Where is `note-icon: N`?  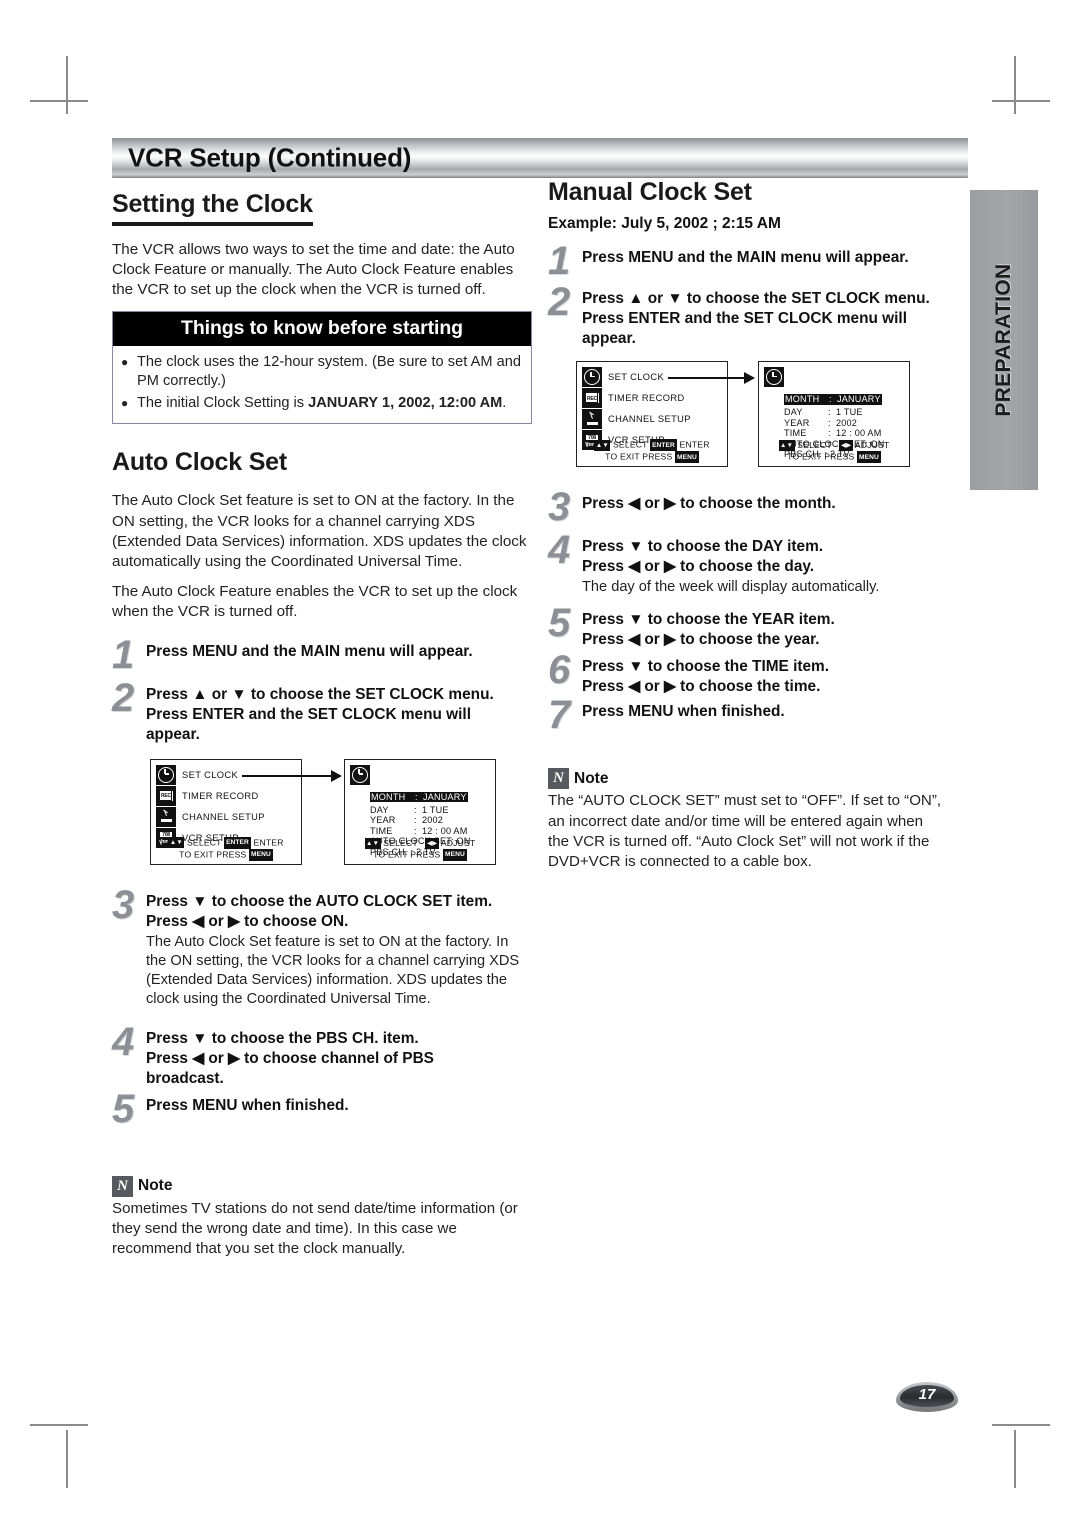
note-icon: N is located at coordinates (122, 1186).